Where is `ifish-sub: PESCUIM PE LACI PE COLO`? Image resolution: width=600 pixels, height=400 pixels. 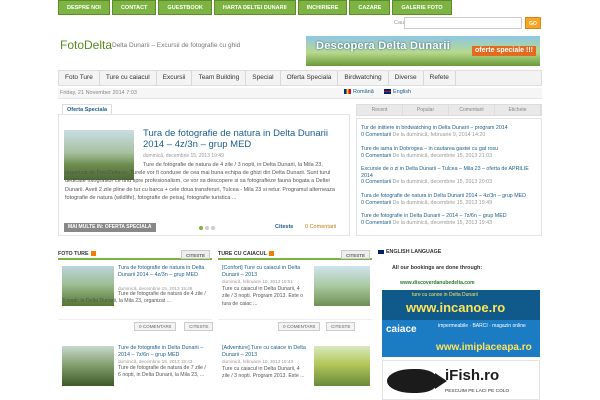 ifish-sub: PESCUIM PE LACI PE COLO is located at coordinates (477, 391).